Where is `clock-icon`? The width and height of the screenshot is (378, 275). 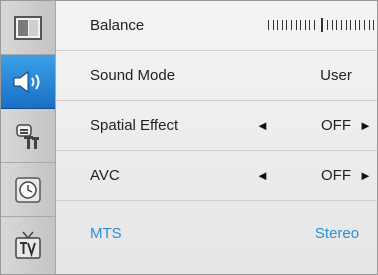
clock-icon is located at coordinates (28, 190).